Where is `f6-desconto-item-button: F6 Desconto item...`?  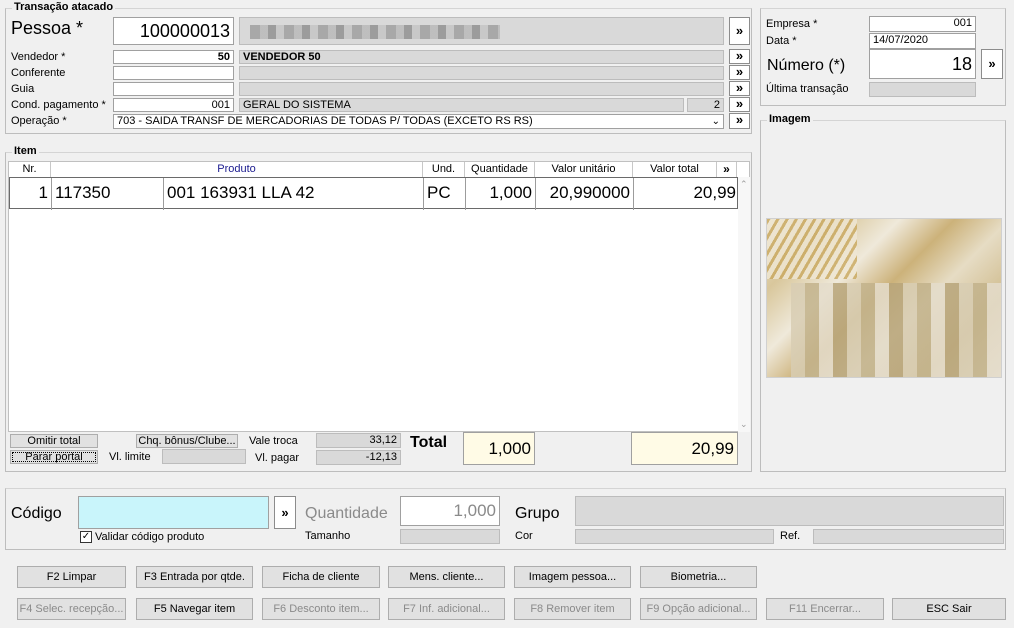 f6-desconto-item-button: F6 Desconto item... is located at coordinates (321, 609).